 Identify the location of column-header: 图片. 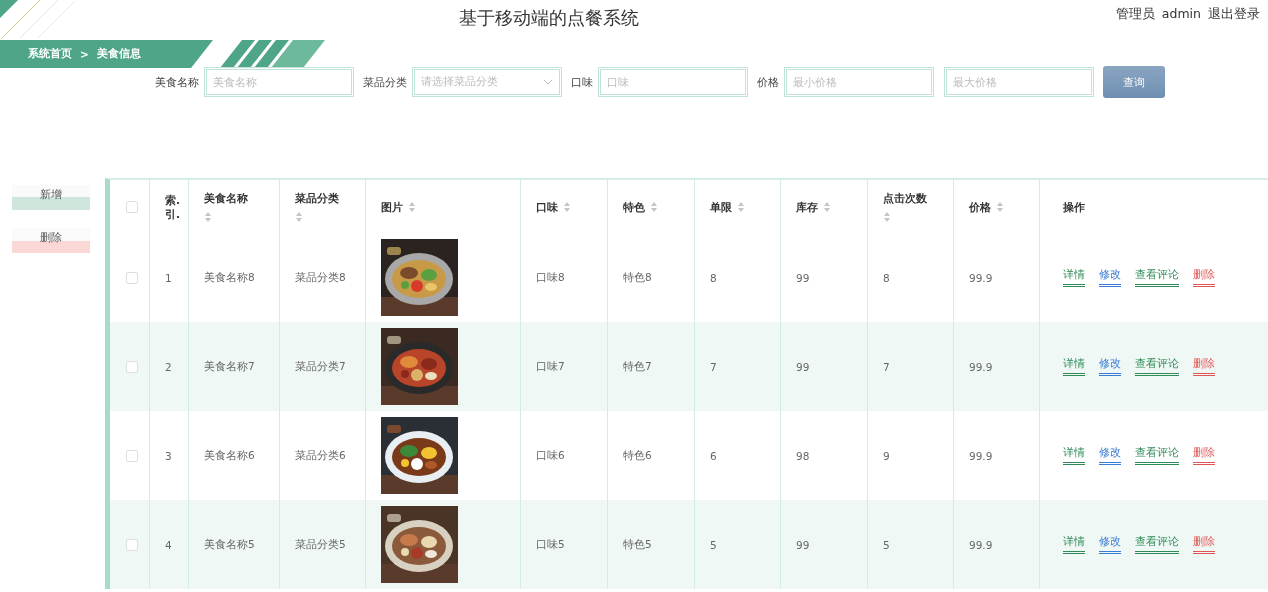
(392, 206).